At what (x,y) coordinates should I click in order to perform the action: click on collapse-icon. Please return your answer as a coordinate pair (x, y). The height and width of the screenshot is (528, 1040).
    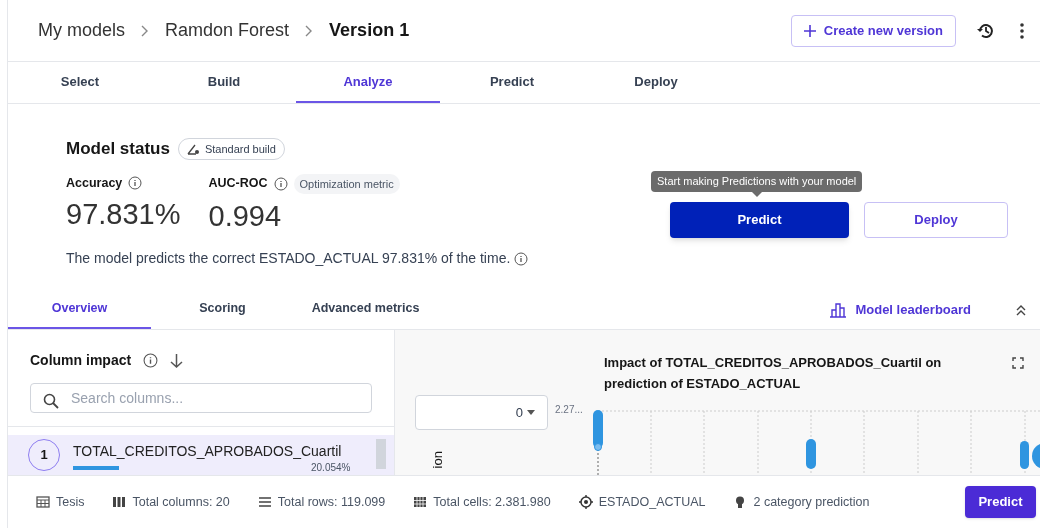
    Looking at the image, I should click on (1021, 309).